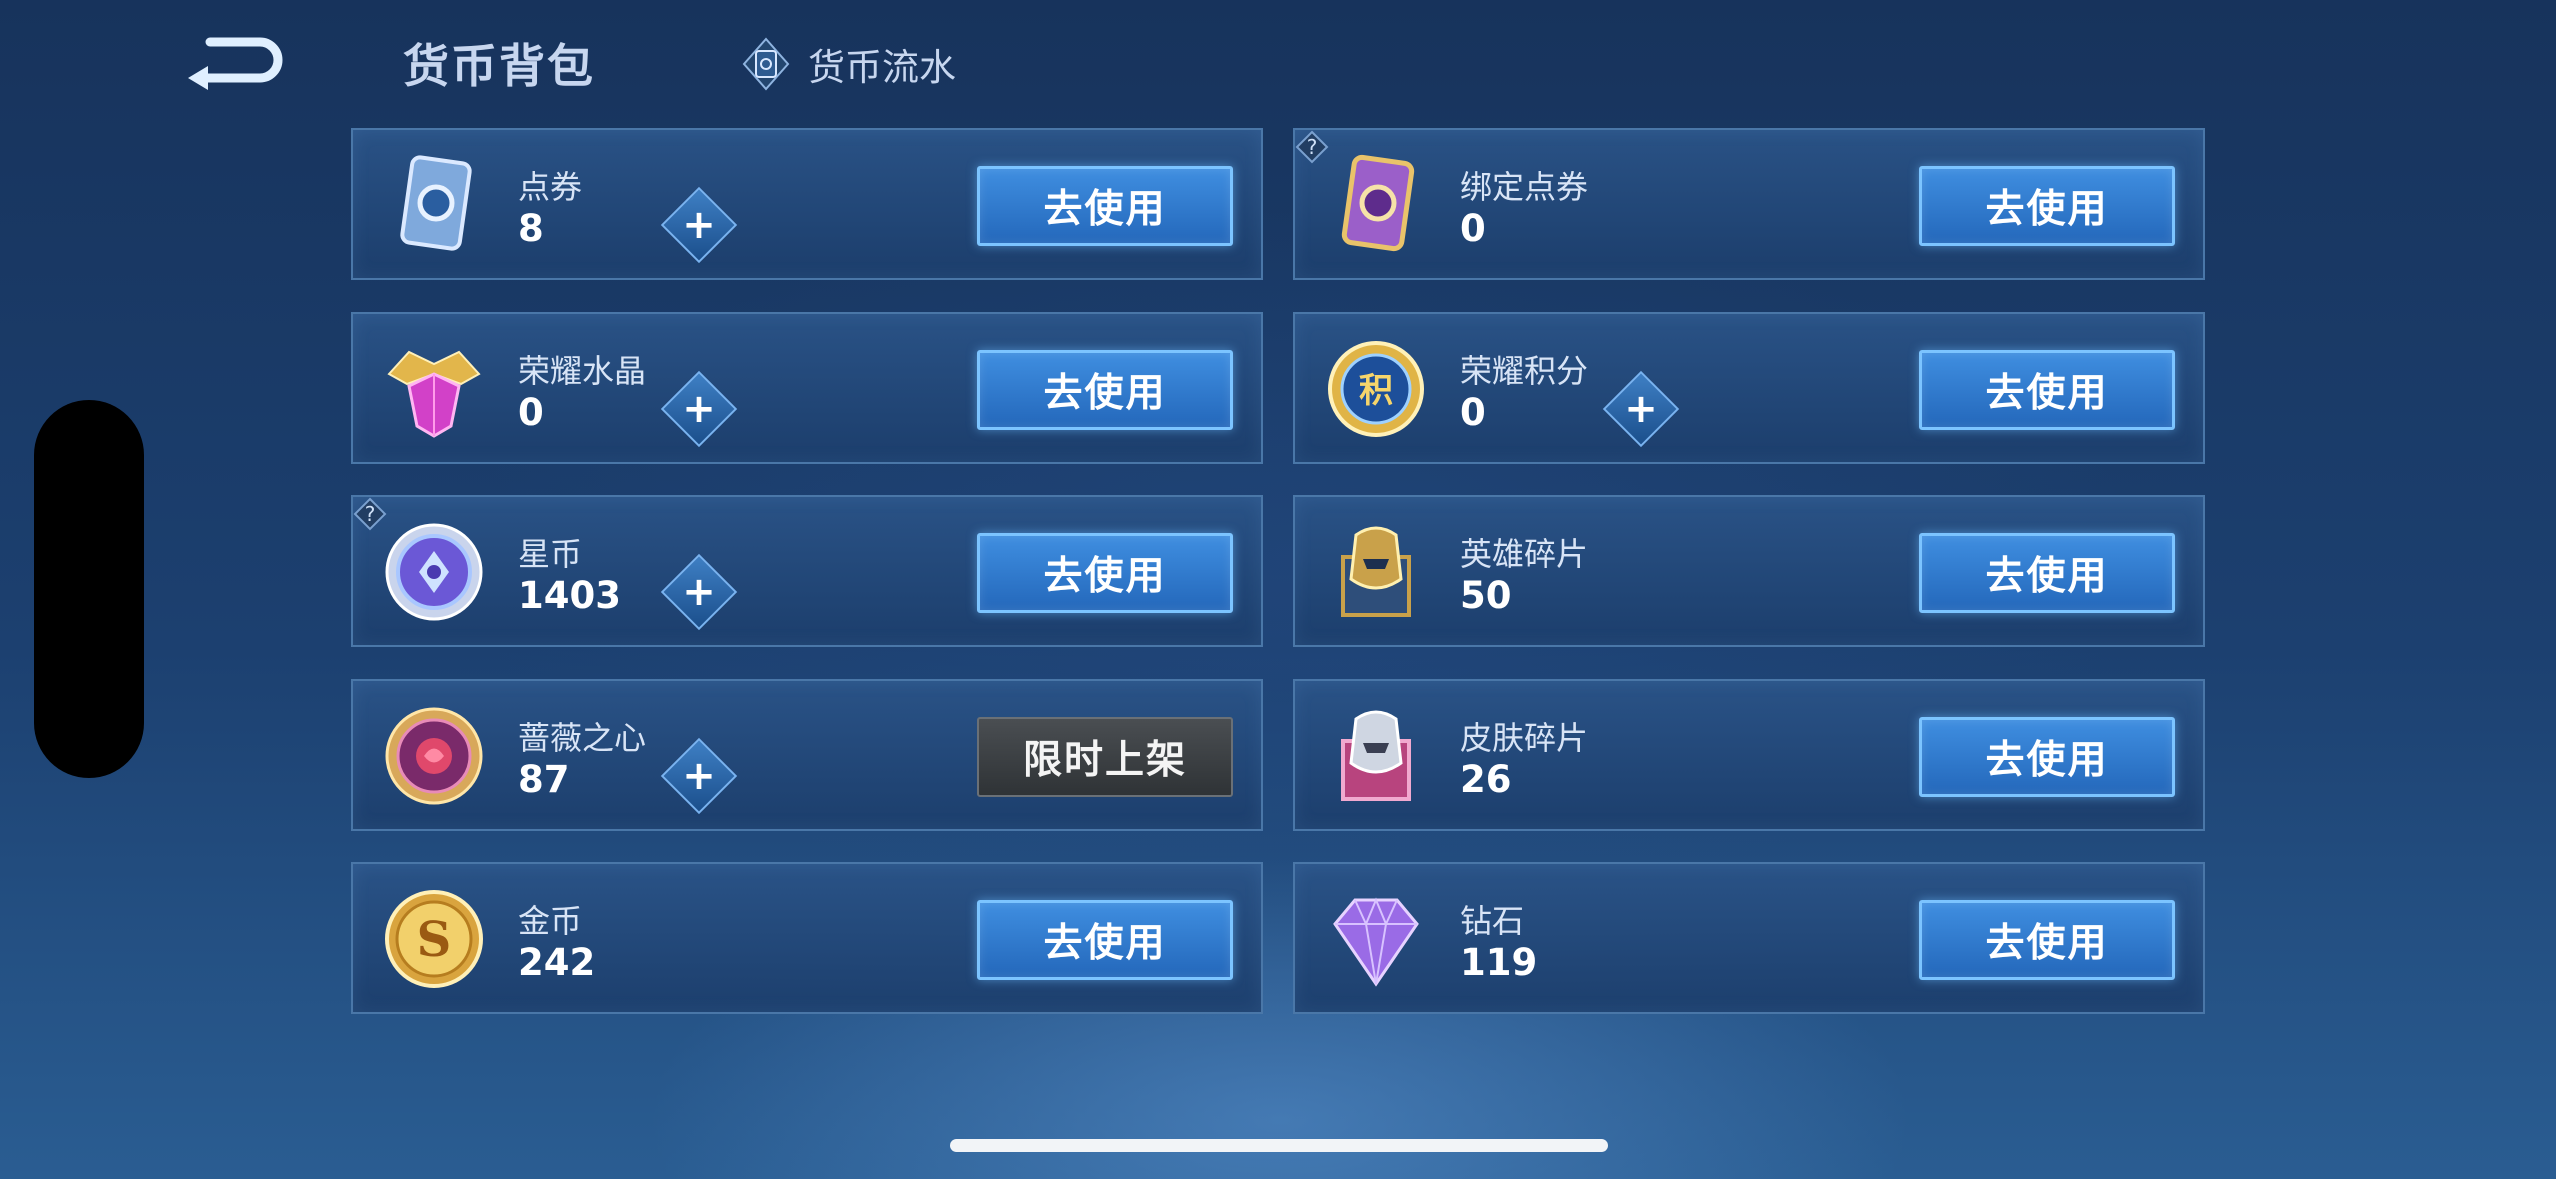 The height and width of the screenshot is (1179, 2556). What do you see at coordinates (807, 755) in the screenshot?
I see `currency-card-rose-heart: 蔷薇之心 87 + 限时上架` at bounding box center [807, 755].